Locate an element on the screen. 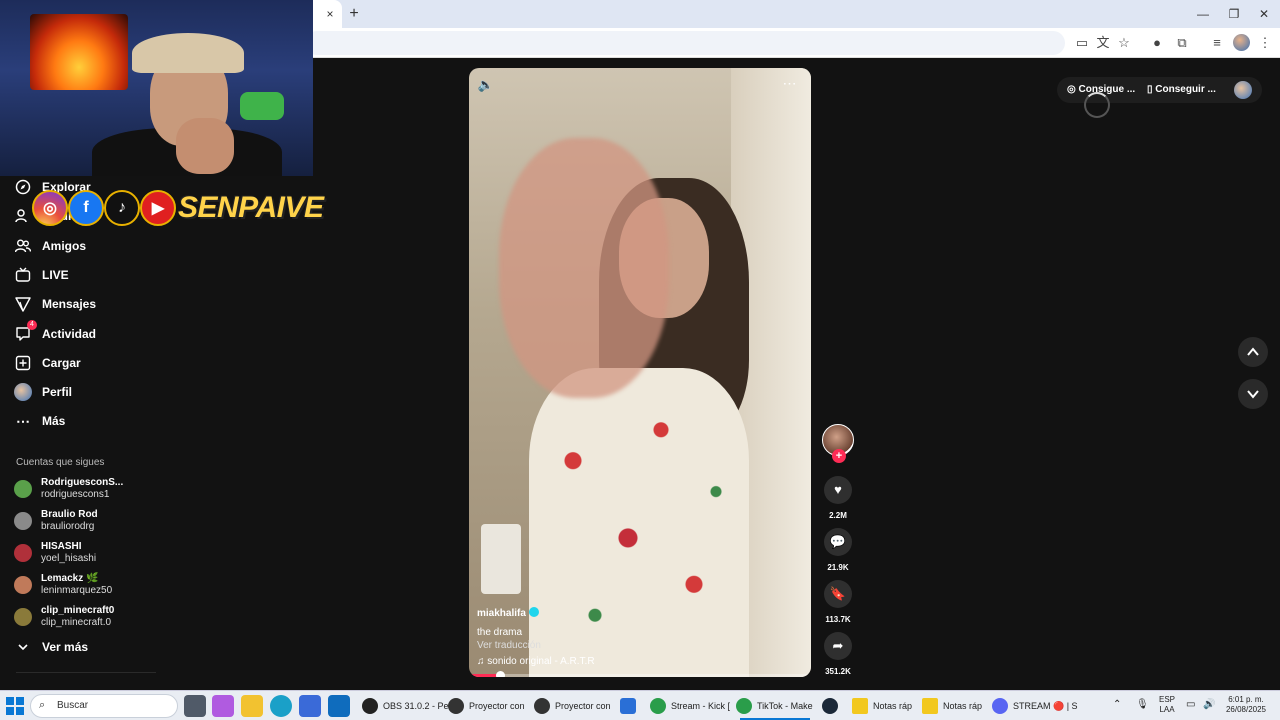 Image resolution: width=1280 pixels, height=720 pixels. account-handle: yoel_hisashi is located at coordinates (69, 558).